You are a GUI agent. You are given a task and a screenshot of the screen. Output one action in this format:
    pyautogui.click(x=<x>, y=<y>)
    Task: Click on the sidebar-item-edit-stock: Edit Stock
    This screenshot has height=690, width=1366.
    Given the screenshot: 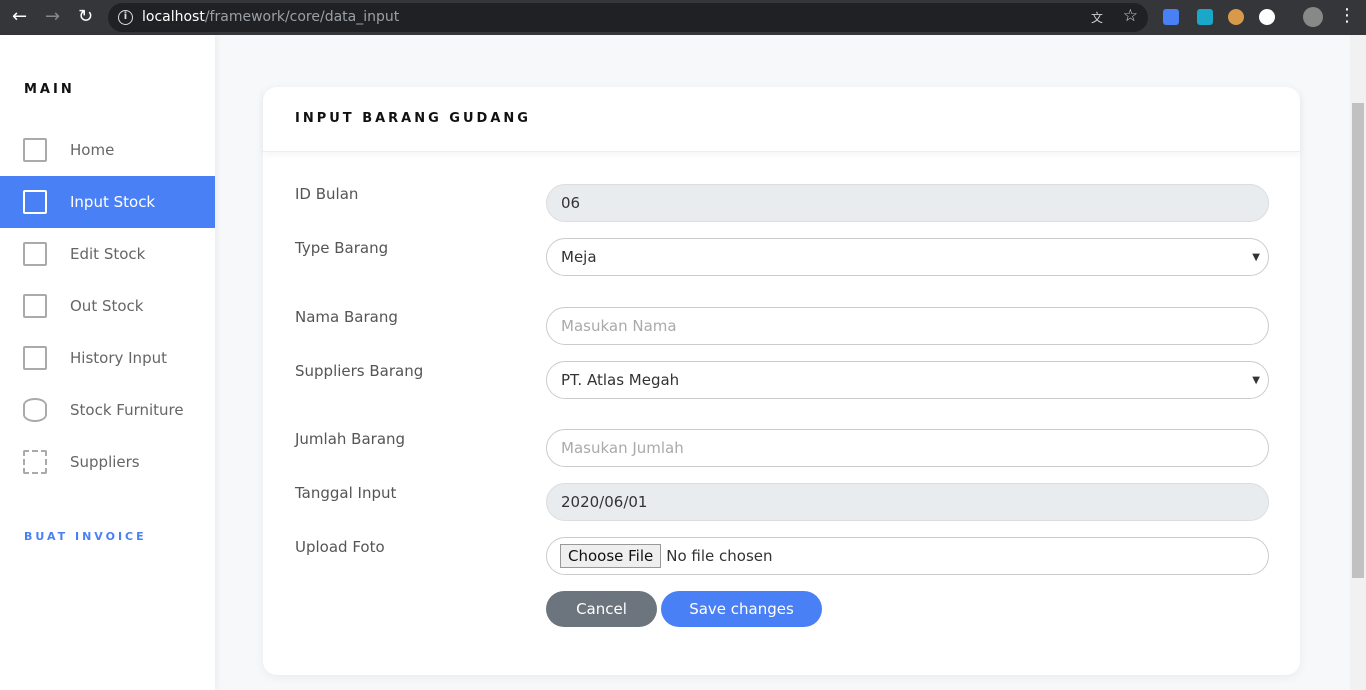 What is the action you would take?
    pyautogui.click(x=107, y=254)
    